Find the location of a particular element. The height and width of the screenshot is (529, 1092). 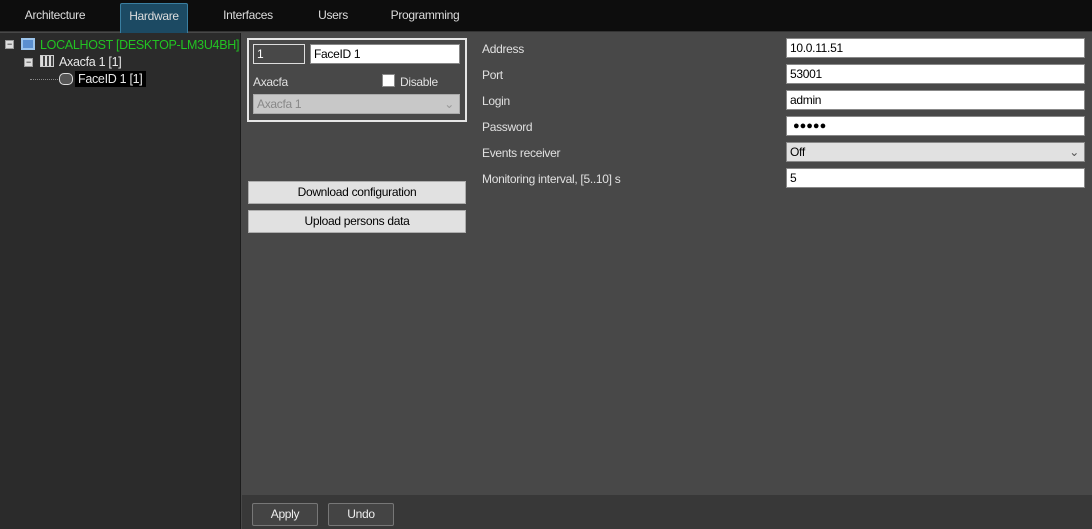

tab-programming: Programming is located at coordinates (425, 18).